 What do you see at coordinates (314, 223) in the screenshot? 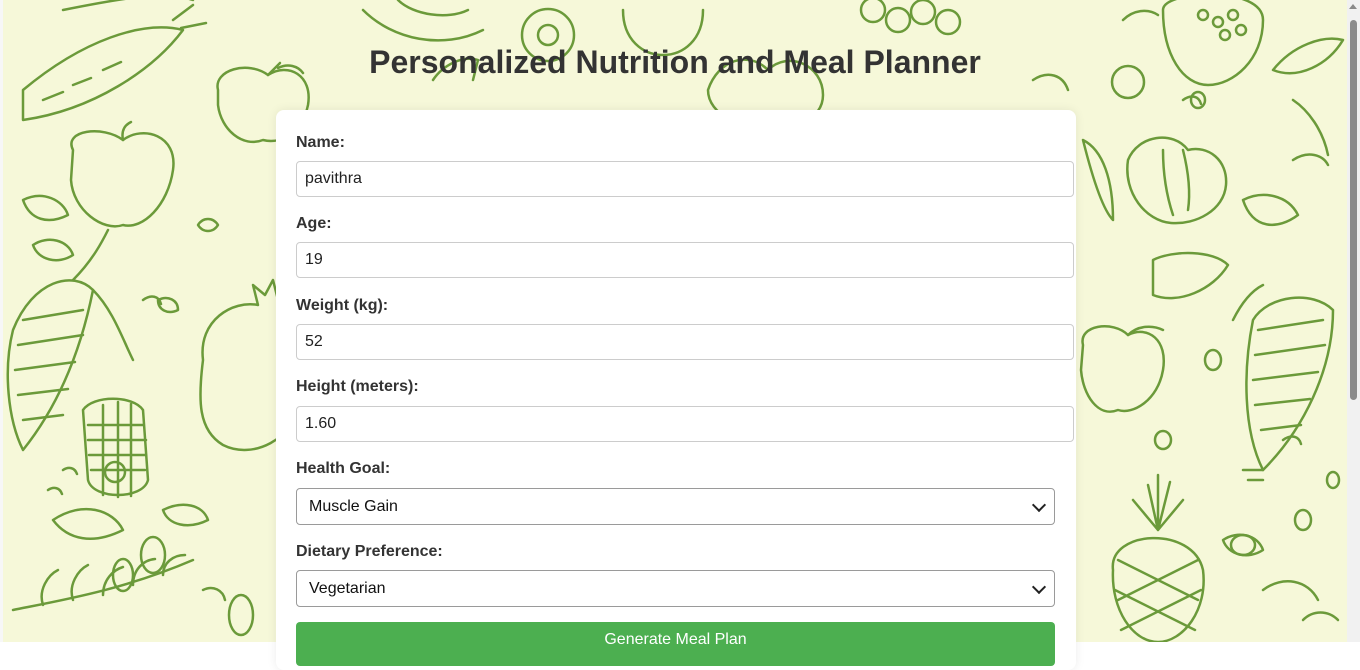
I see `age-label: Age:` at bounding box center [314, 223].